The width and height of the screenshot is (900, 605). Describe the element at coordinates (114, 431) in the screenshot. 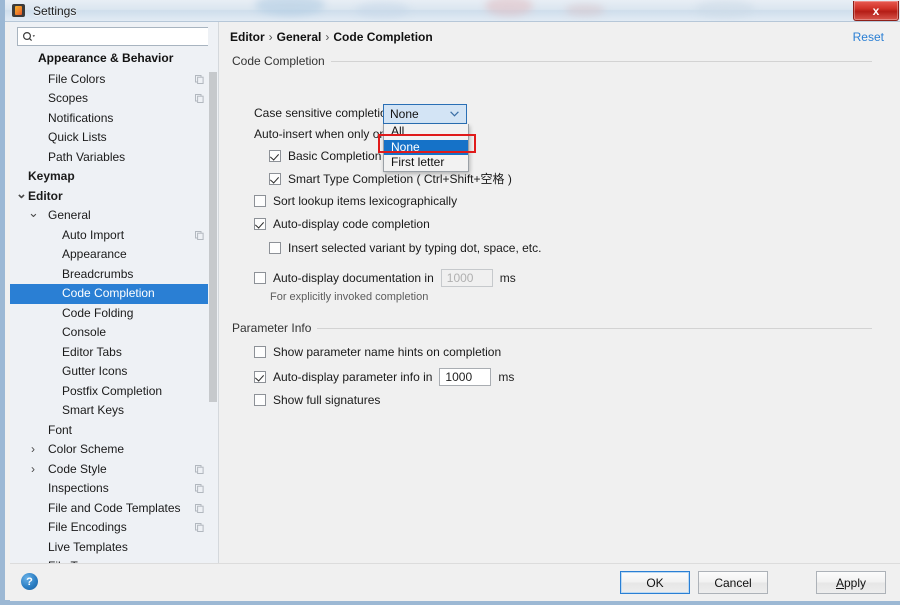

I see `sidebar-item-font: Font` at that location.